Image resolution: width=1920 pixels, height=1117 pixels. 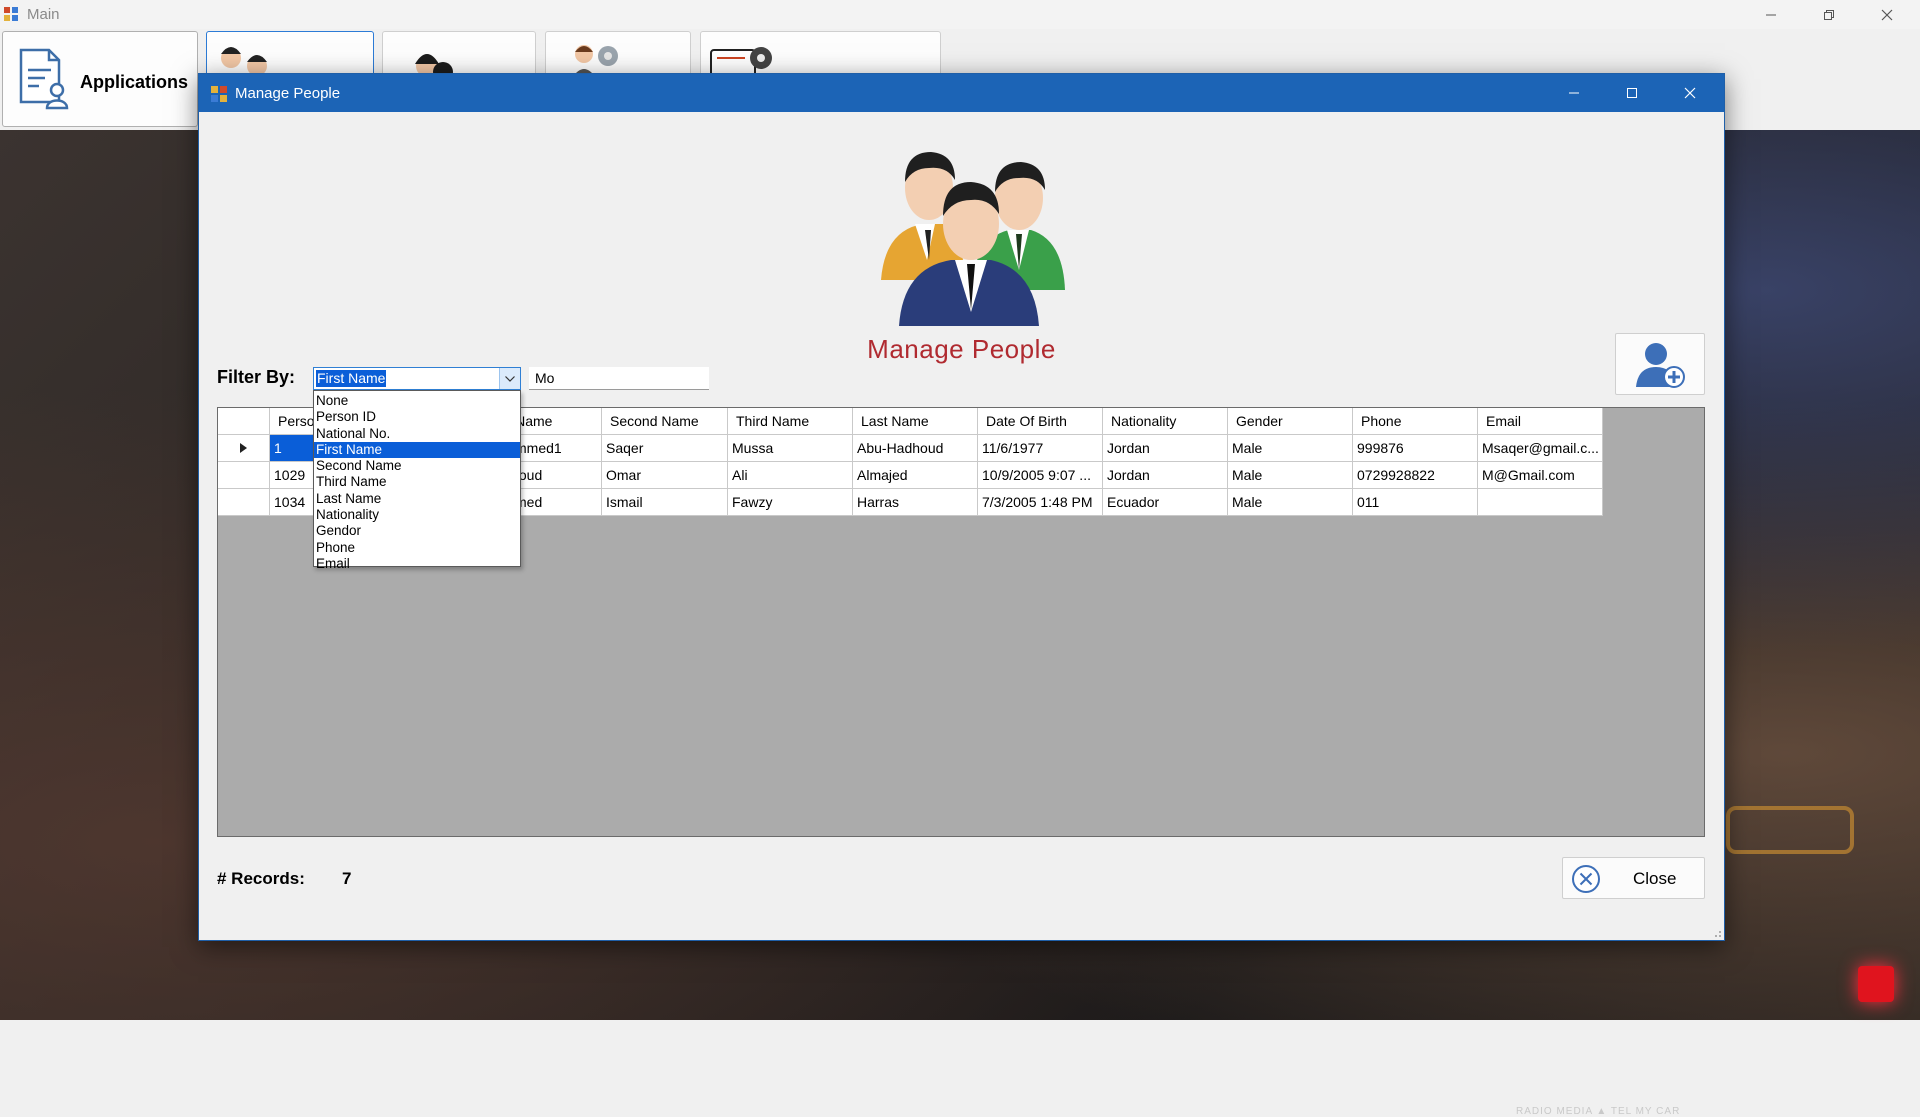 I want to click on car-console-labels: RADIO MEDIA ▲ TEL MY CAR, so click(x=1598, y=1111).